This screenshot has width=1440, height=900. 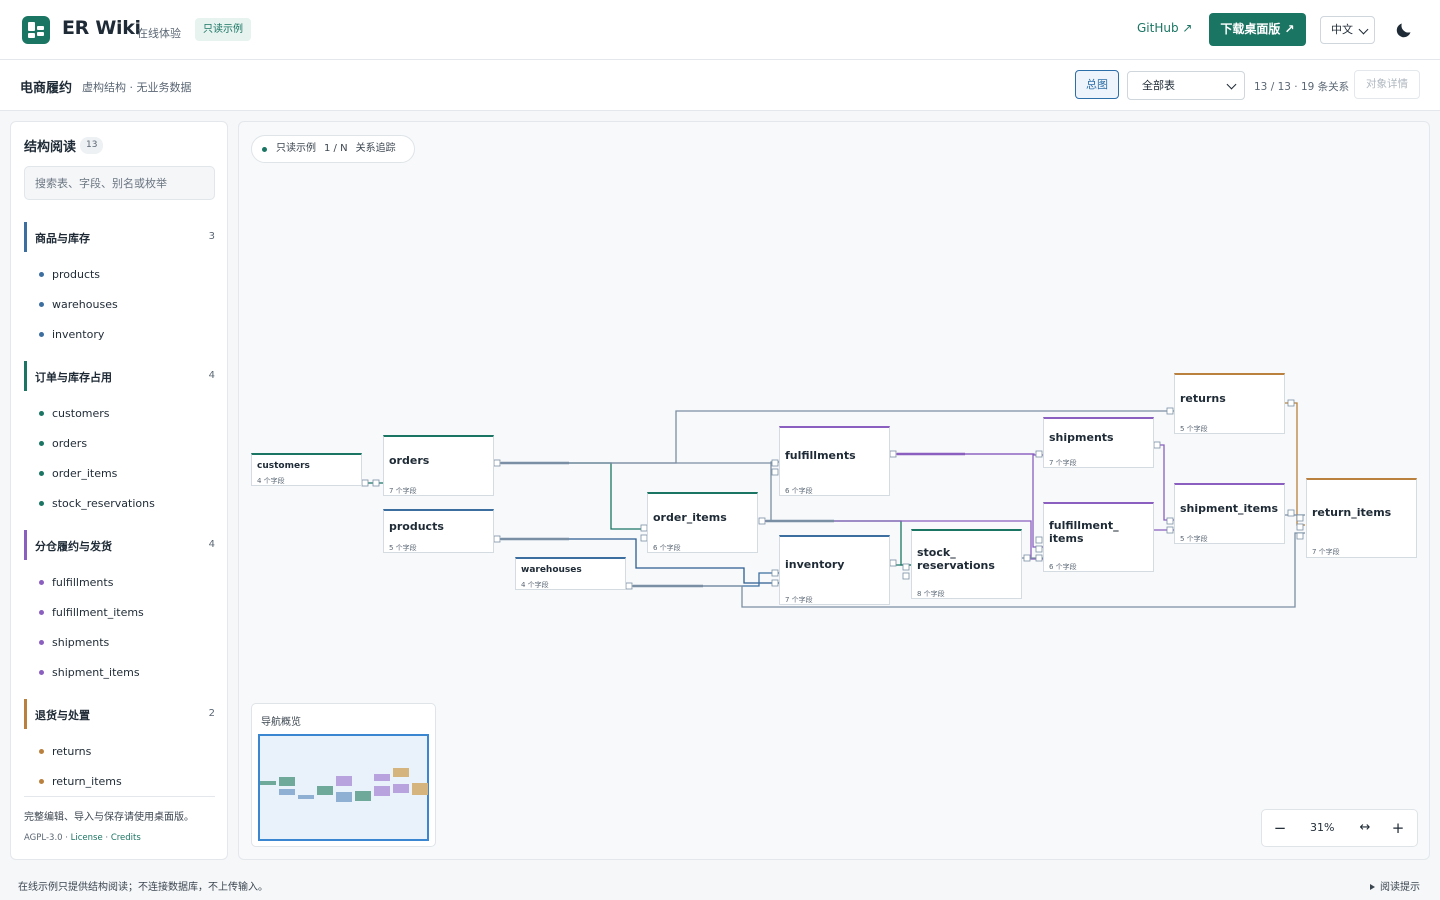 What do you see at coordinates (71, 334) in the screenshot?
I see `sidebar-item-inventory: inventory` at bounding box center [71, 334].